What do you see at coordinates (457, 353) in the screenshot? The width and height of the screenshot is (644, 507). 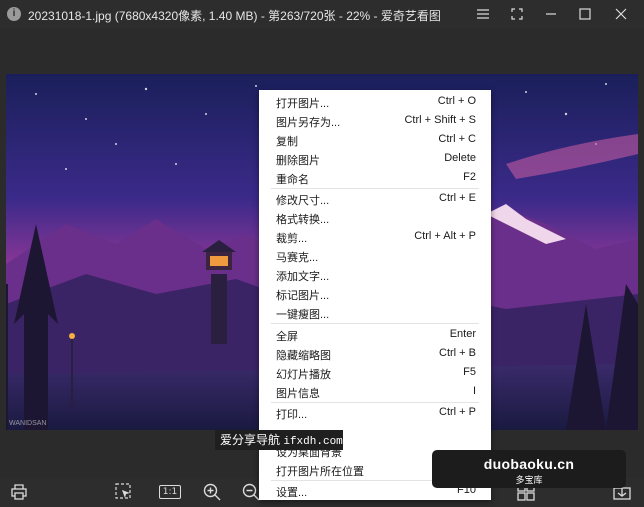 I see `menu-item-shortcut: Ctrl + B` at bounding box center [457, 353].